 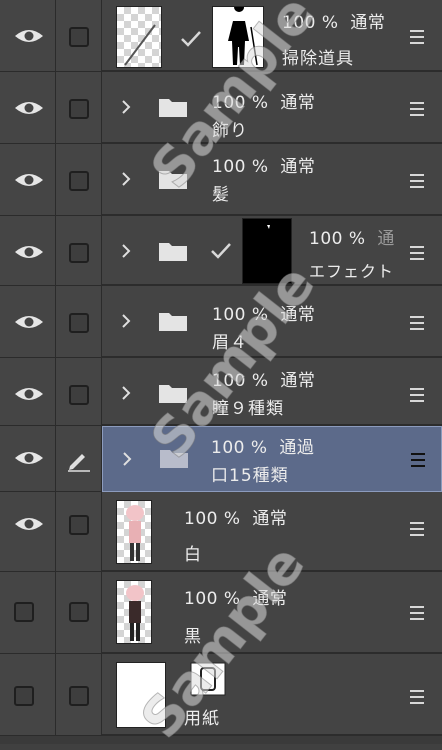 What do you see at coordinates (202, 719) in the screenshot?
I see `layer-name: 用紙` at bounding box center [202, 719].